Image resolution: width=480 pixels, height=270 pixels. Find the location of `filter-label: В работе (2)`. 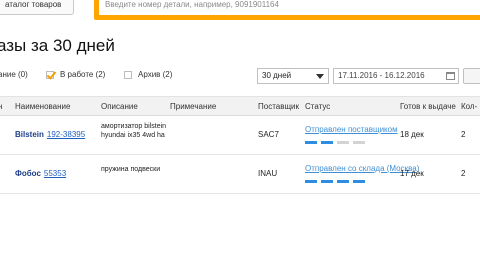

filter-label: В работе (2) is located at coordinates (83, 74).